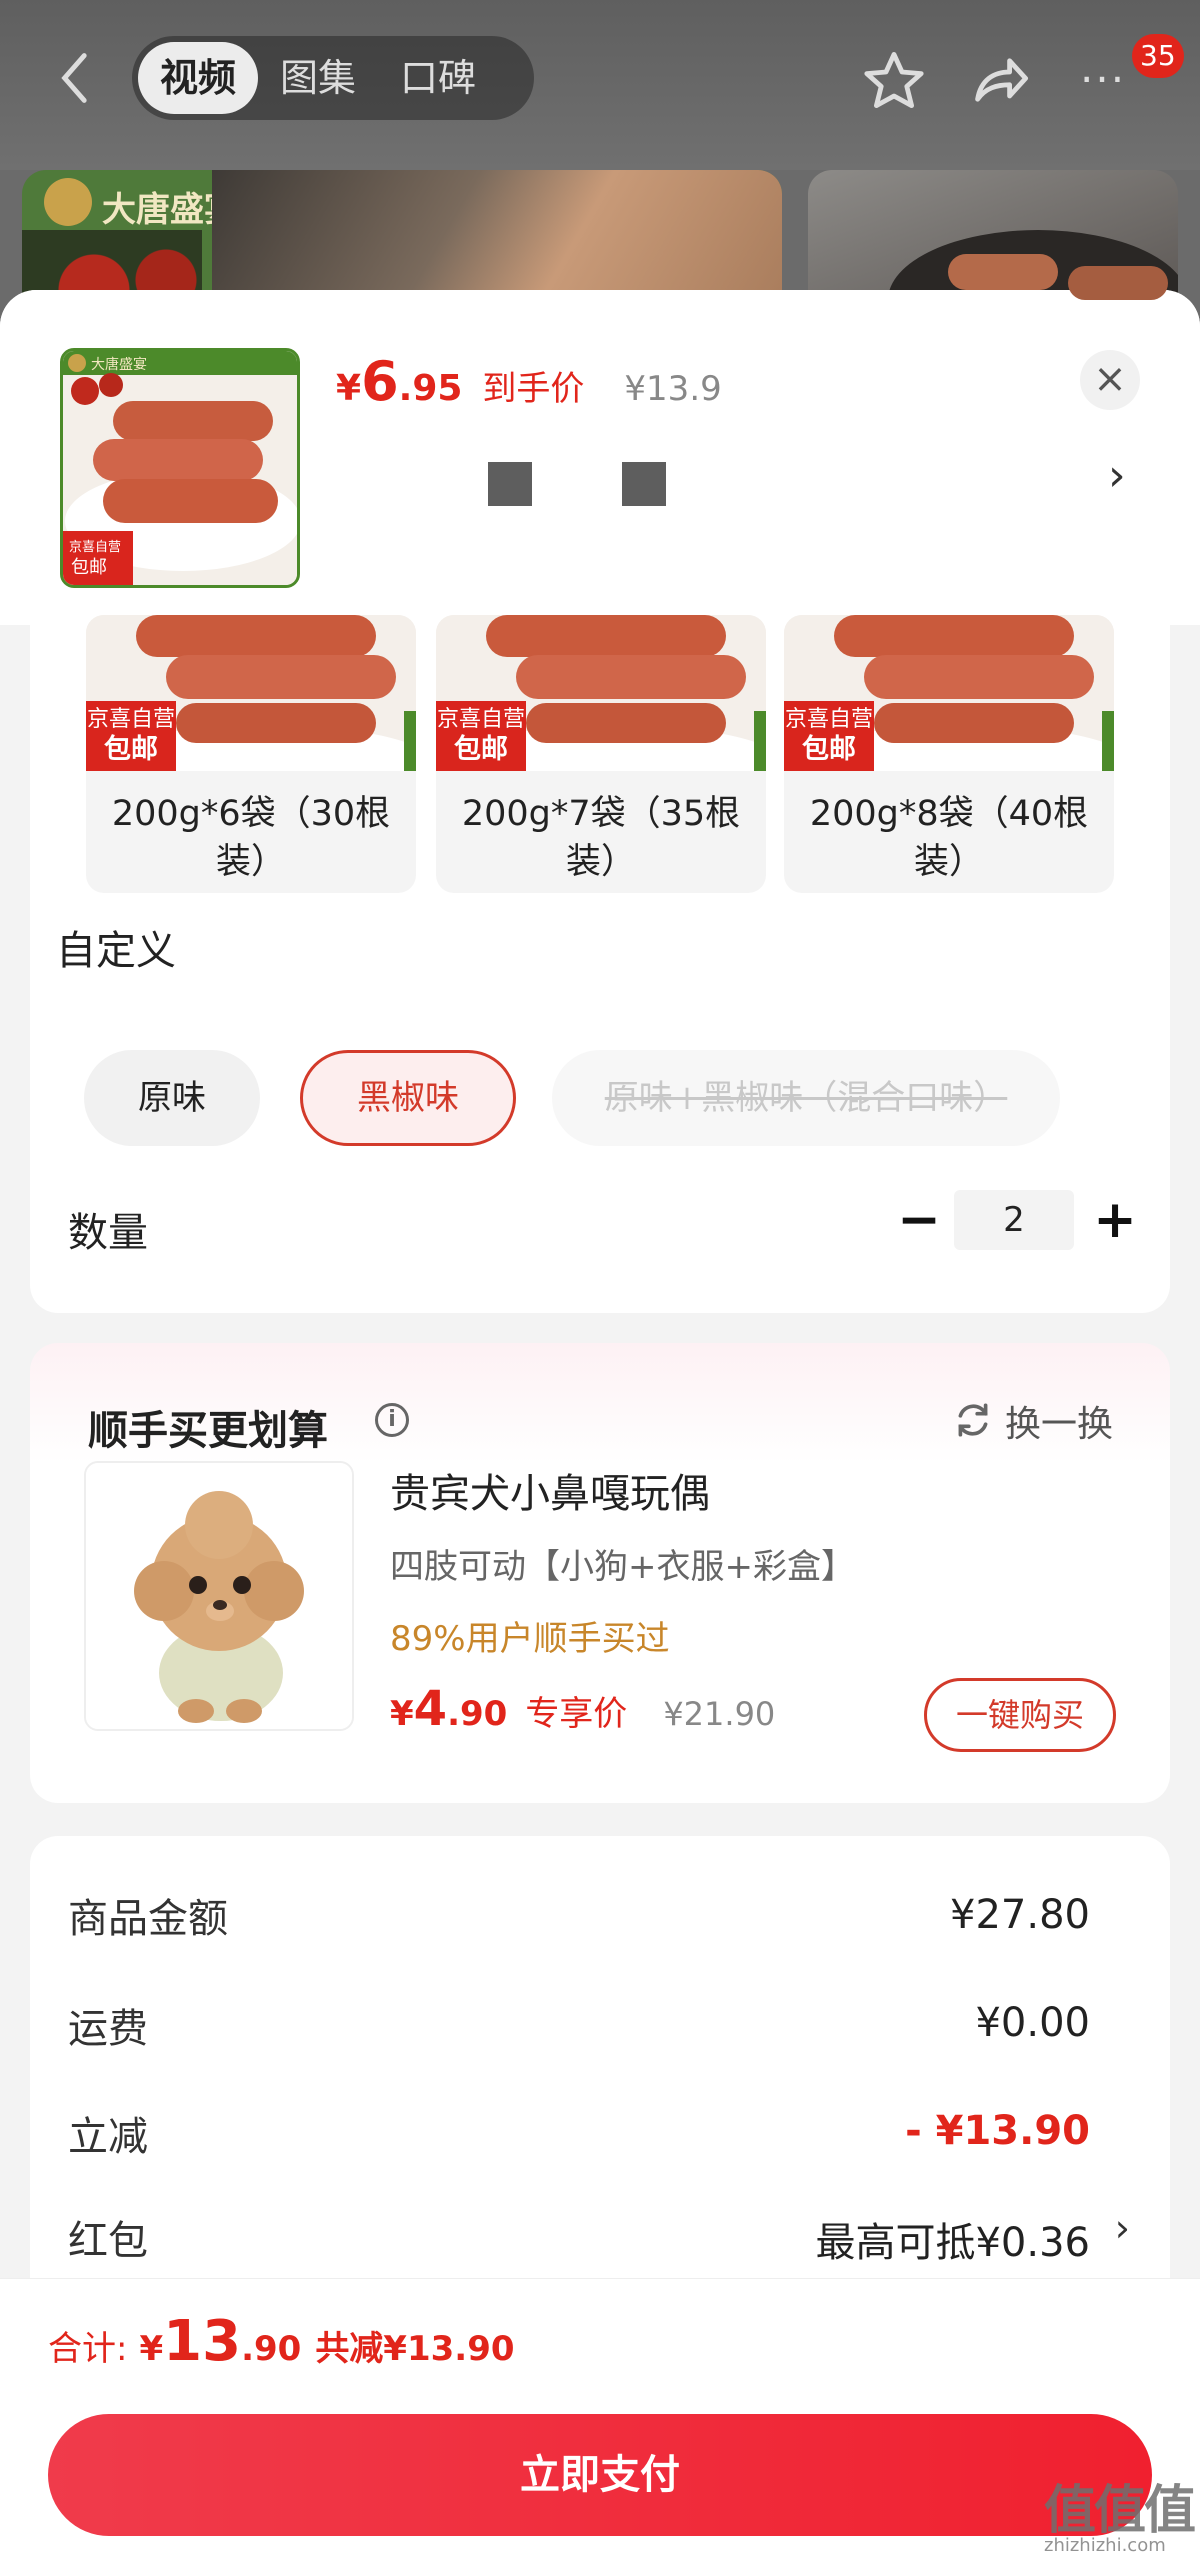 Image resolution: width=1200 pixels, height=2558 pixels. I want to click on notification-badge: 35, so click(1158, 56).